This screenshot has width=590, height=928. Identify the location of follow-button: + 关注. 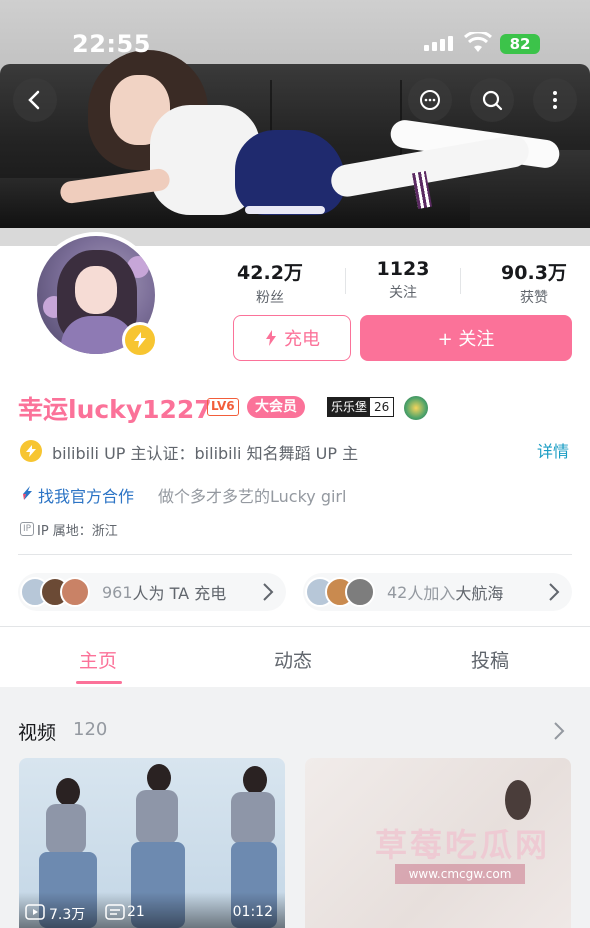
(466, 338).